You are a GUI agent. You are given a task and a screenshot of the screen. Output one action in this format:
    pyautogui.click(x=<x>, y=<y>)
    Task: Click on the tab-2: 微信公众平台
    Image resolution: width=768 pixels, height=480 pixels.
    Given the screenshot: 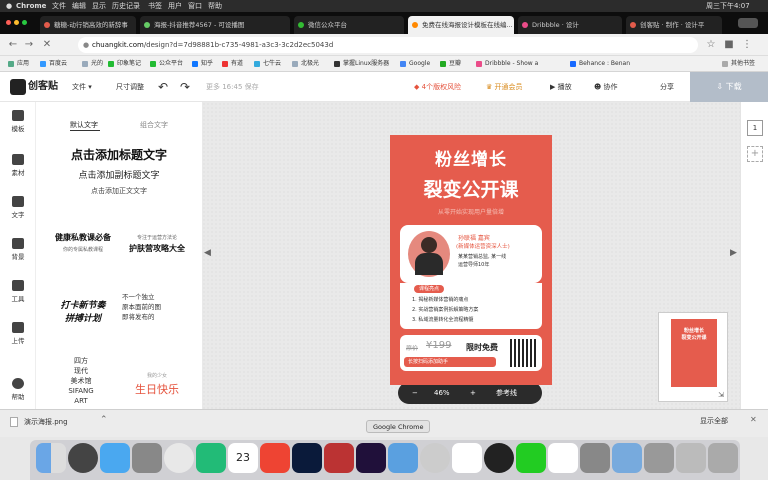 What is the action you would take?
    pyautogui.click(x=349, y=25)
    